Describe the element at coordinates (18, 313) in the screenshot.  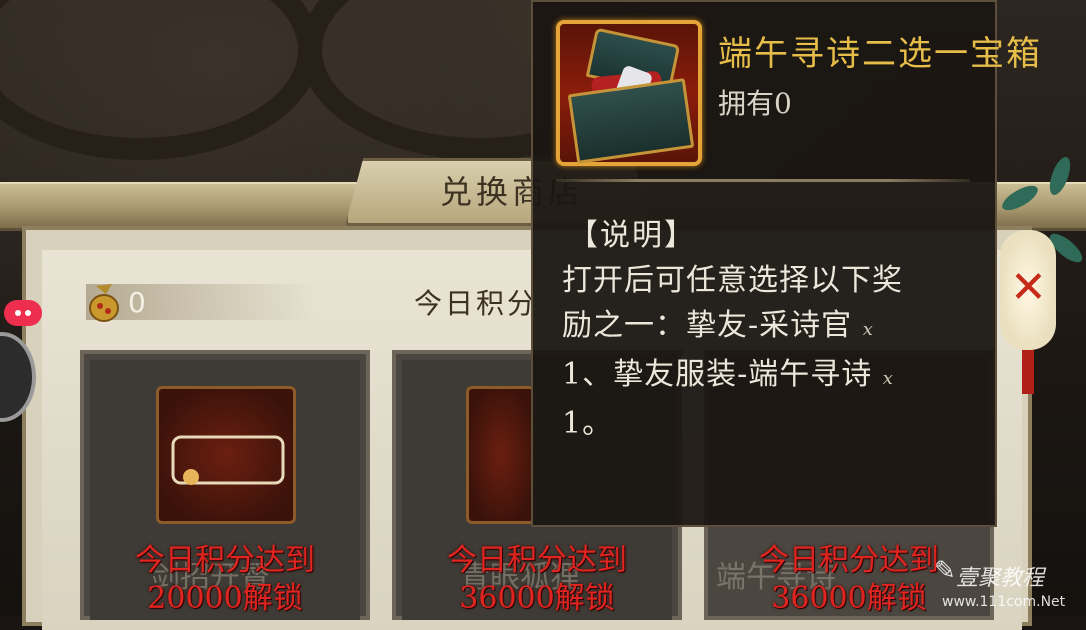
I see `more-options-icon` at that location.